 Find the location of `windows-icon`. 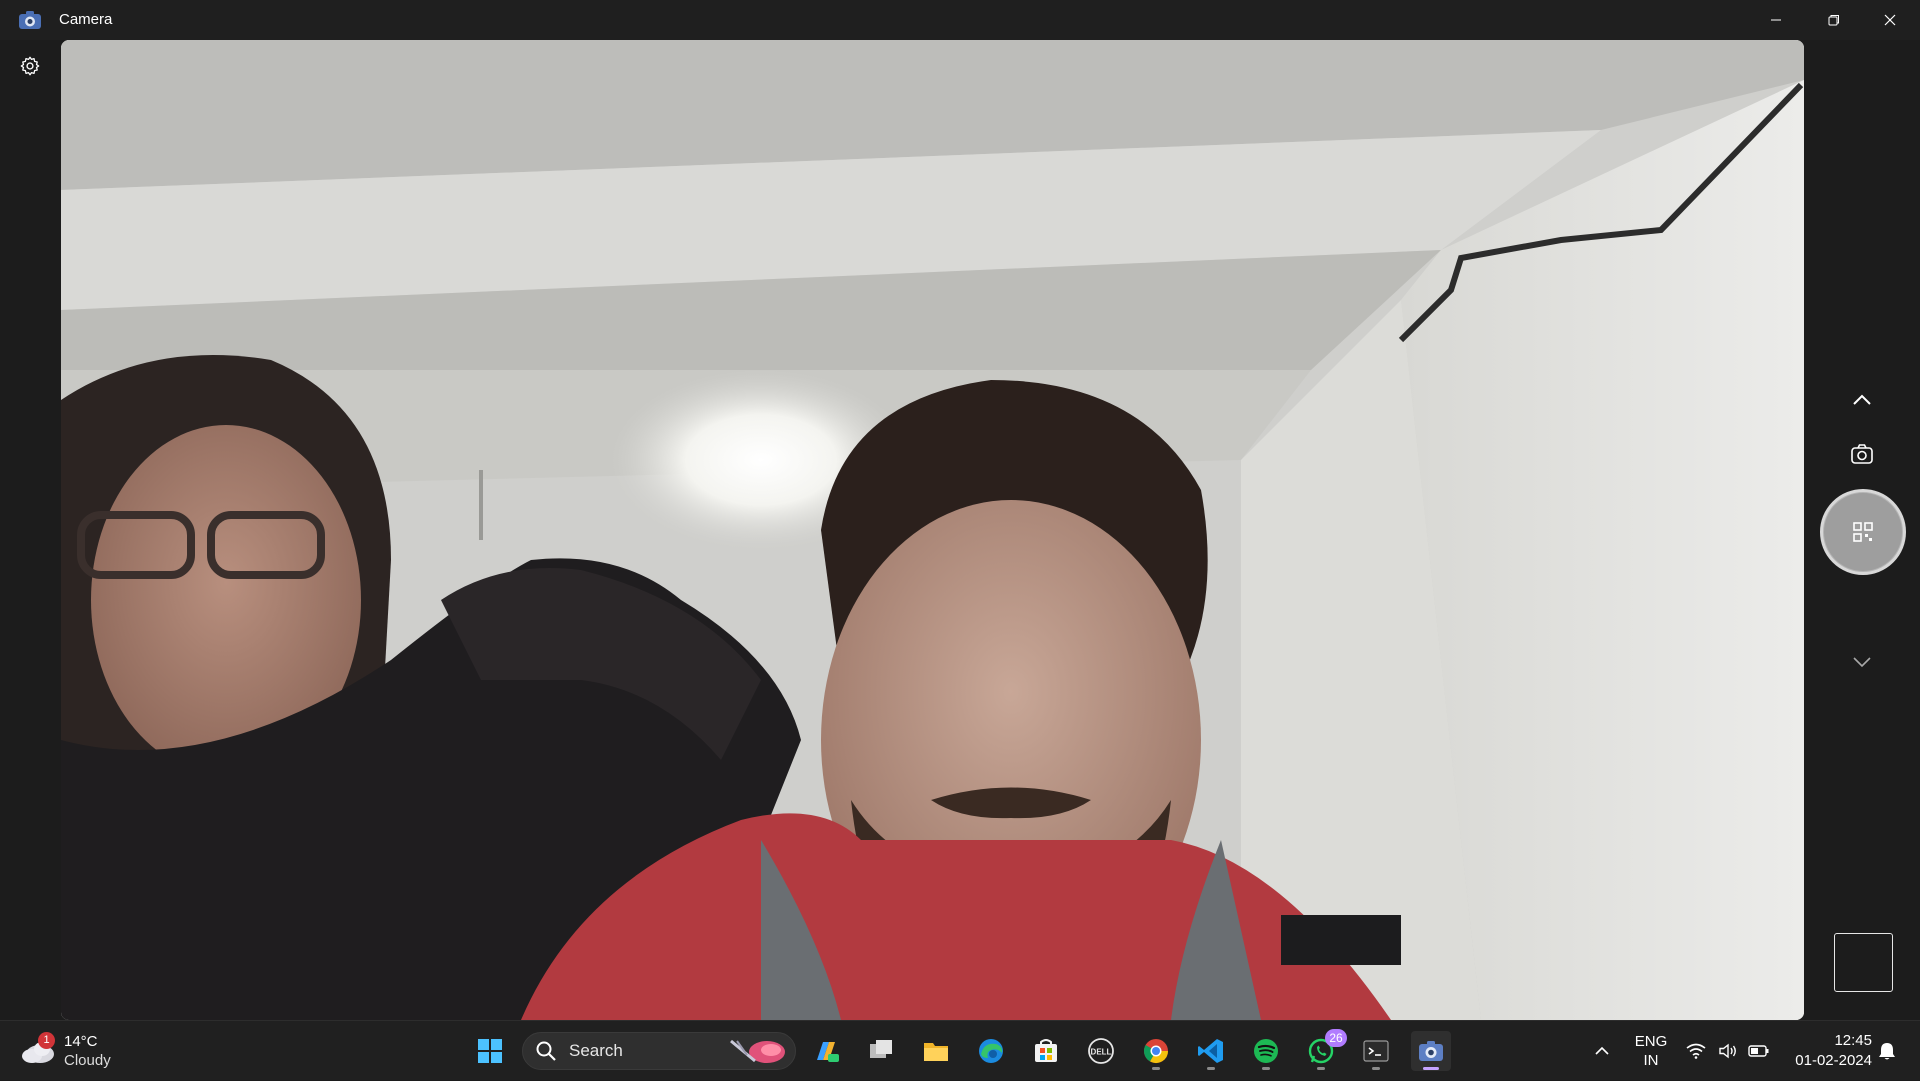

windows-icon is located at coordinates (490, 1051).